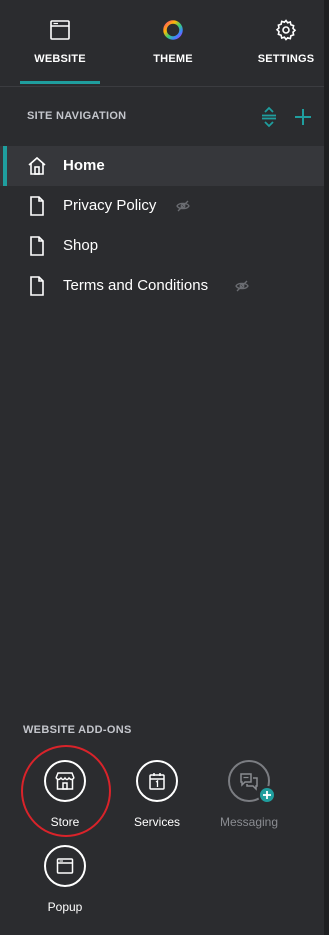 The height and width of the screenshot is (935, 329). What do you see at coordinates (37, 165) in the screenshot?
I see `home-icon` at bounding box center [37, 165].